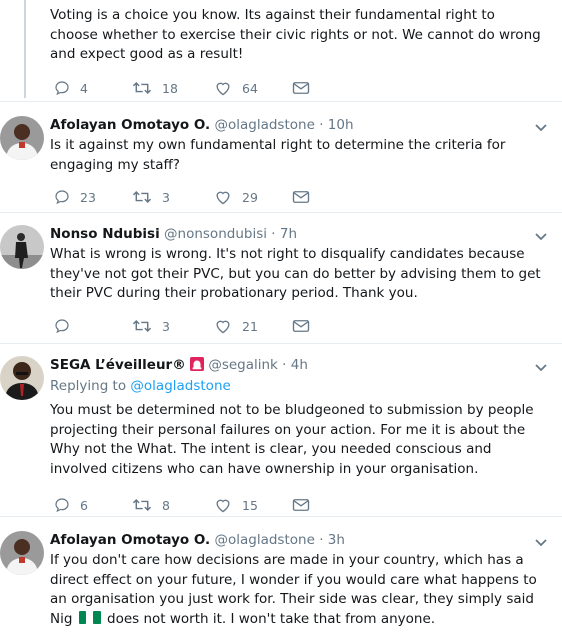 The image size is (562, 632). I want to click on like-button: 29, so click(236, 197).